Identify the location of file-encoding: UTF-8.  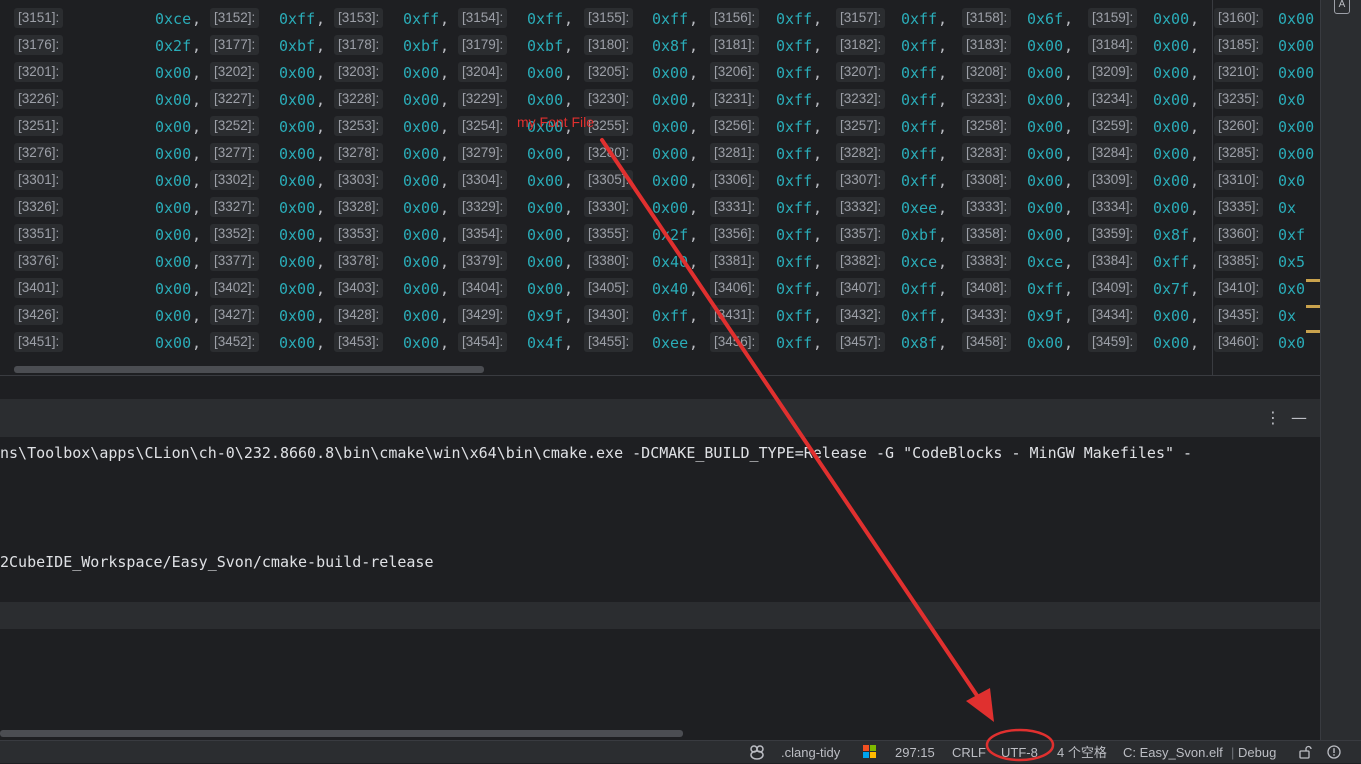
(1019, 752).